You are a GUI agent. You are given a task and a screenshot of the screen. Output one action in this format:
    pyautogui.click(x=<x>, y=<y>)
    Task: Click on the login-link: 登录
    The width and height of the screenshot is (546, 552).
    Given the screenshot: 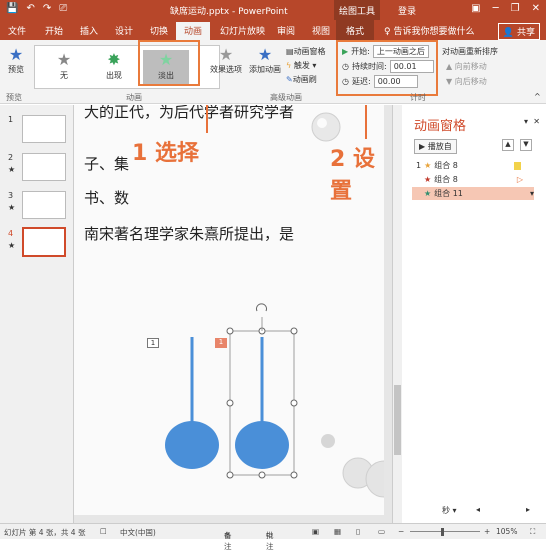 What is the action you would take?
    pyautogui.click(x=407, y=10)
    